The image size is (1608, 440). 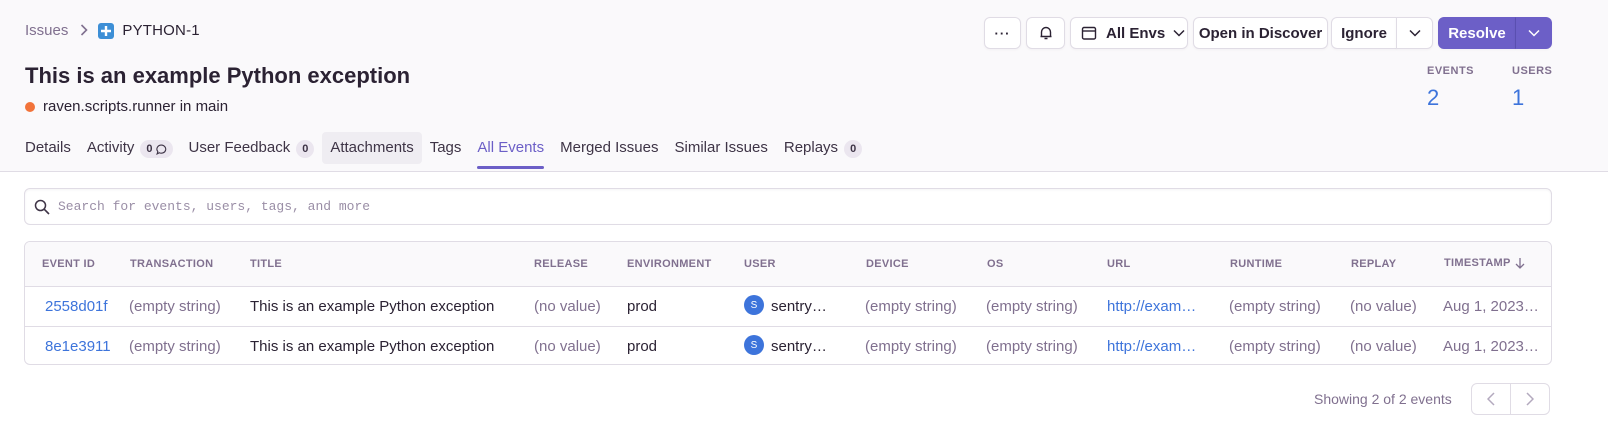 I want to click on column-url: URL, so click(x=1119, y=264).